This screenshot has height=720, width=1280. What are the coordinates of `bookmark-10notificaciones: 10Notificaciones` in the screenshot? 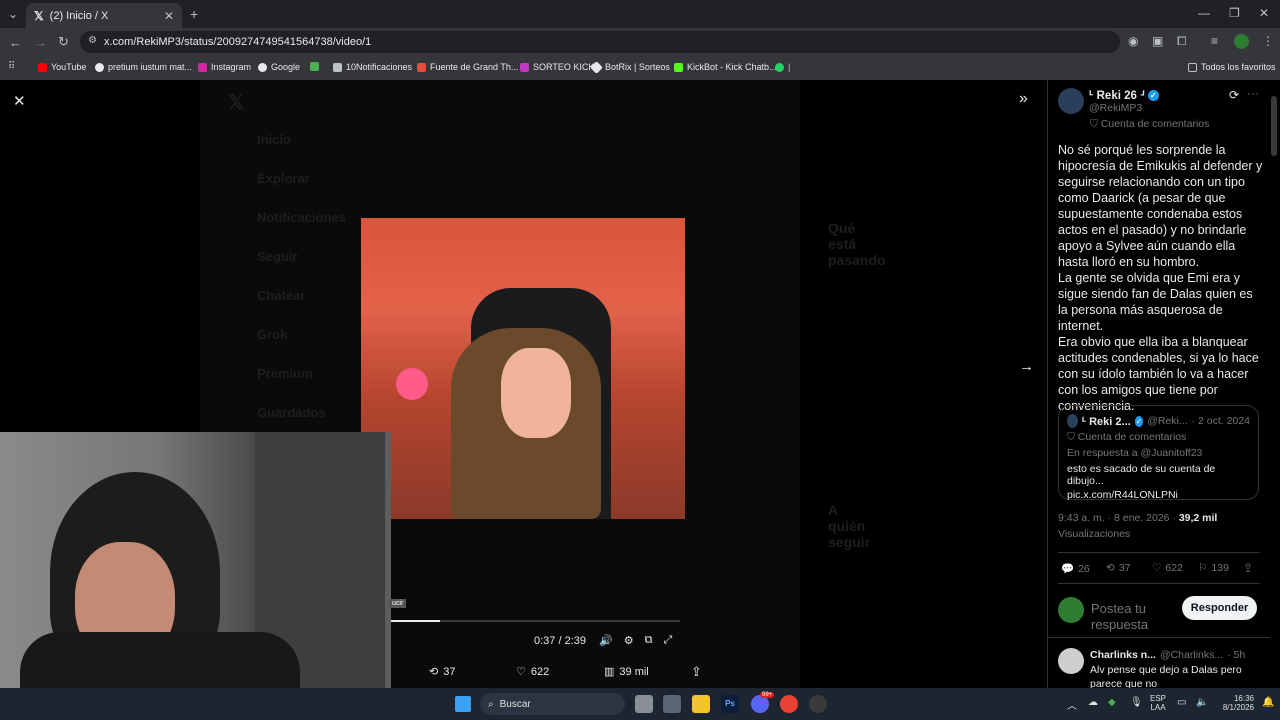 It's located at (372, 67).